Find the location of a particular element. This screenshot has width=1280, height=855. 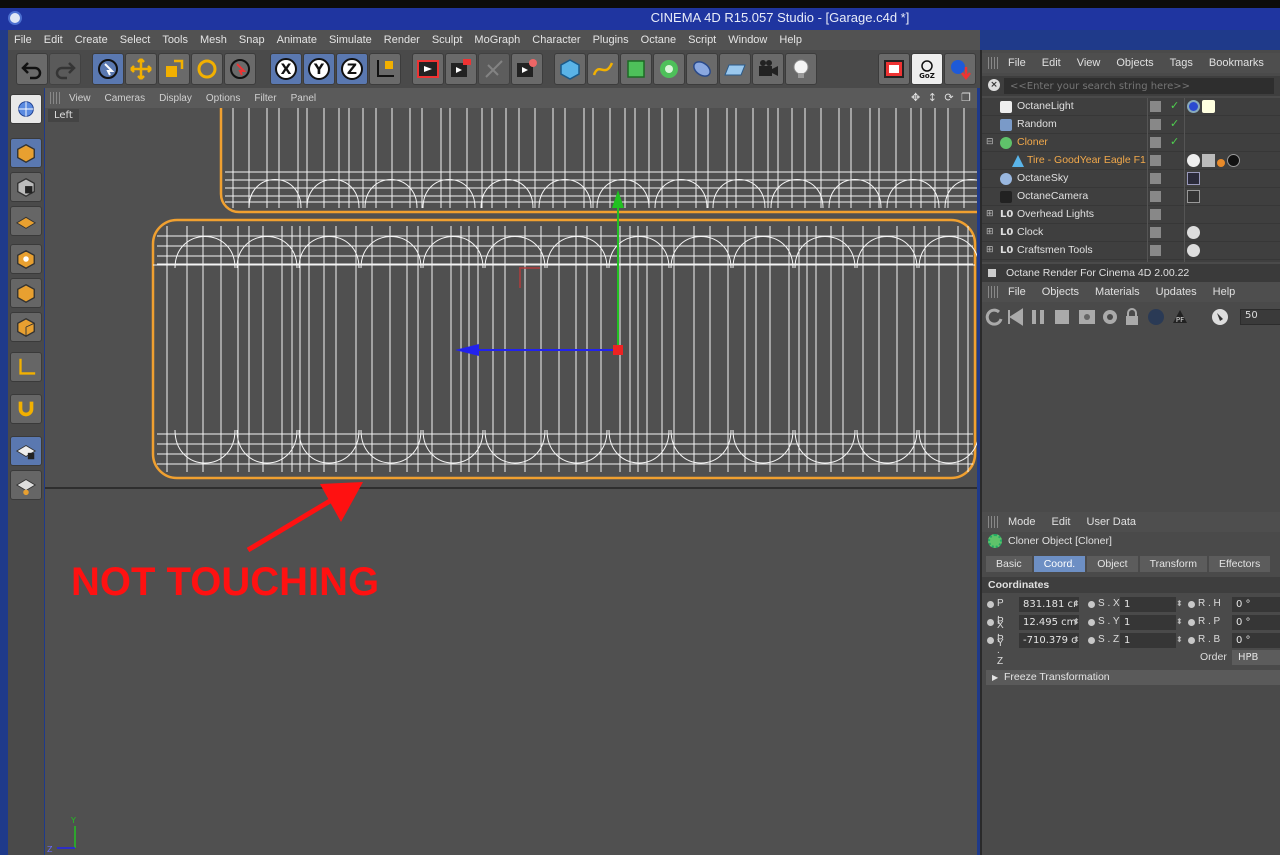

polygons-mode-icon is located at coordinates (26, 327).